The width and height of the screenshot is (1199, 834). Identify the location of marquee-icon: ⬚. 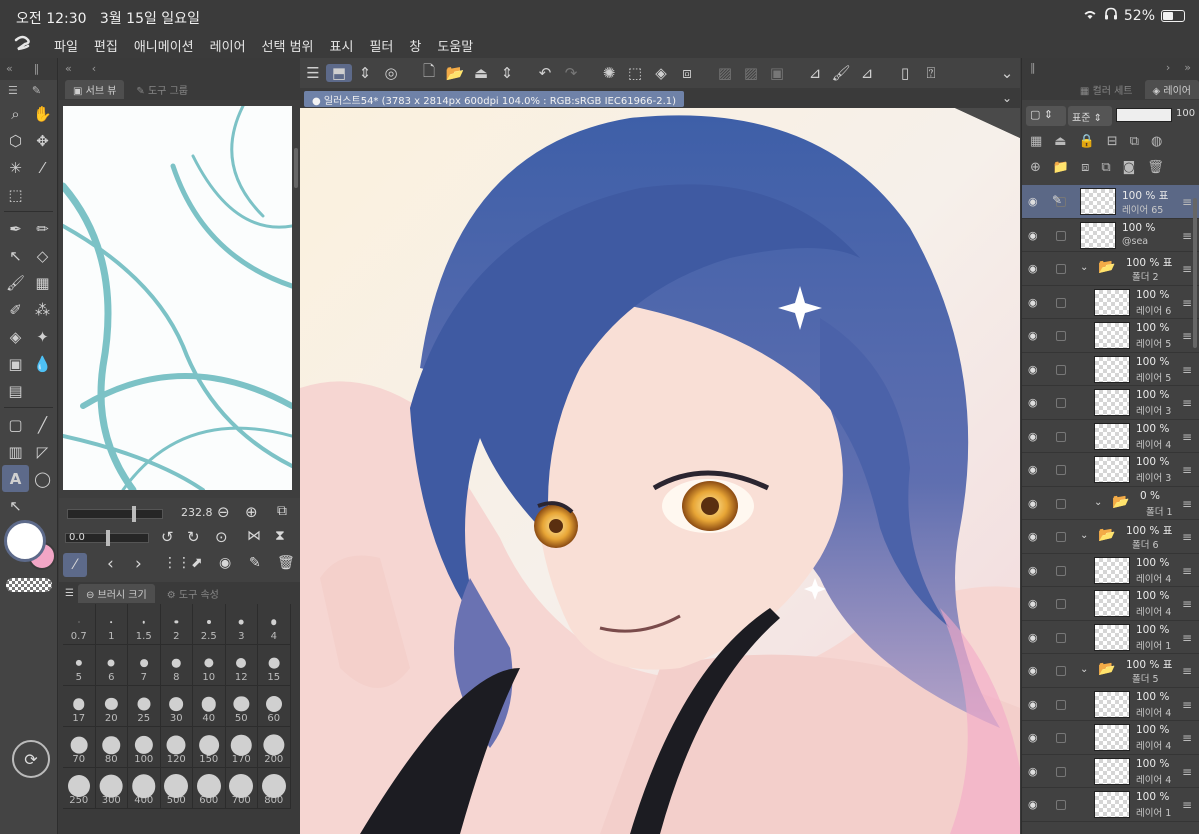
(15, 194).